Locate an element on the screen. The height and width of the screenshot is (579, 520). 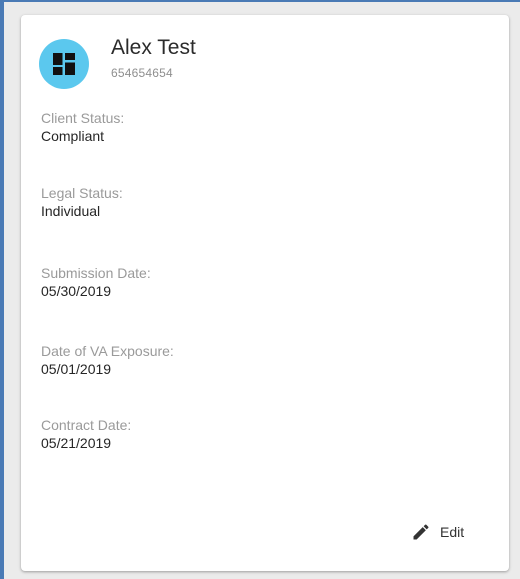
dashboard-icon is located at coordinates (64, 64).